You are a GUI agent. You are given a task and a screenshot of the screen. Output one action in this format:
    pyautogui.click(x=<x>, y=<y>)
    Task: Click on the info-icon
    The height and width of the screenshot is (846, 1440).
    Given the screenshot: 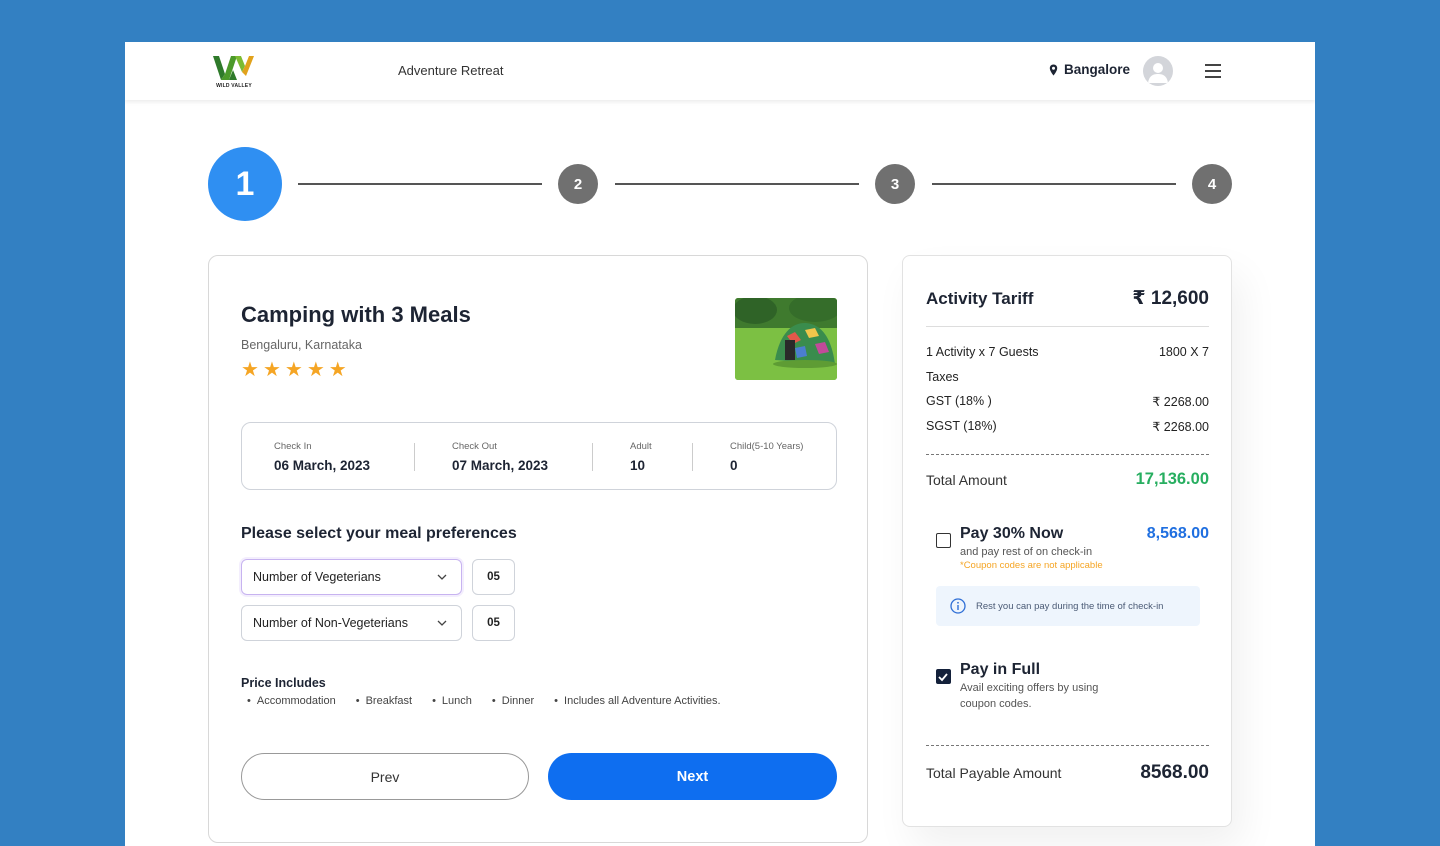 What is the action you would take?
    pyautogui.click(x=958, y=606)
    